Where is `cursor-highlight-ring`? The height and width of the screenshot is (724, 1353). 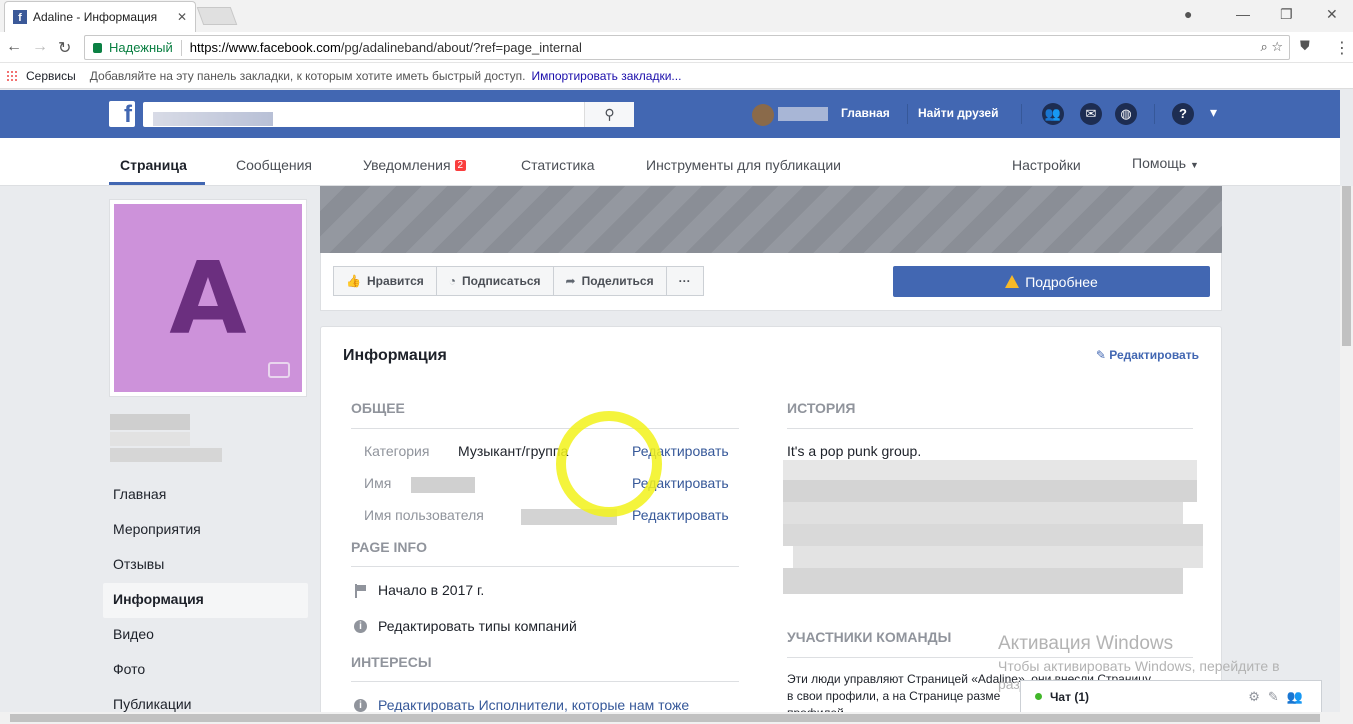 cursor-highlight-ring is located at coordinates (609, 464).